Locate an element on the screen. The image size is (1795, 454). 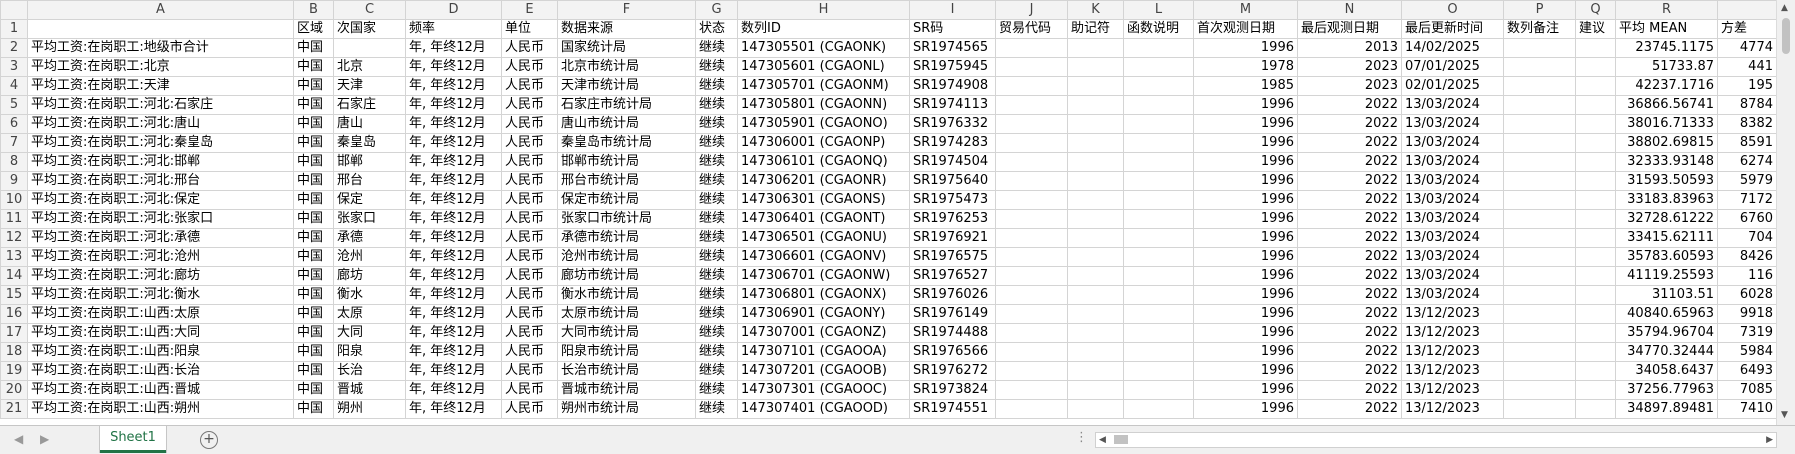
cell: 147306801 (CGAONX) is located at coordinates (823, 295).